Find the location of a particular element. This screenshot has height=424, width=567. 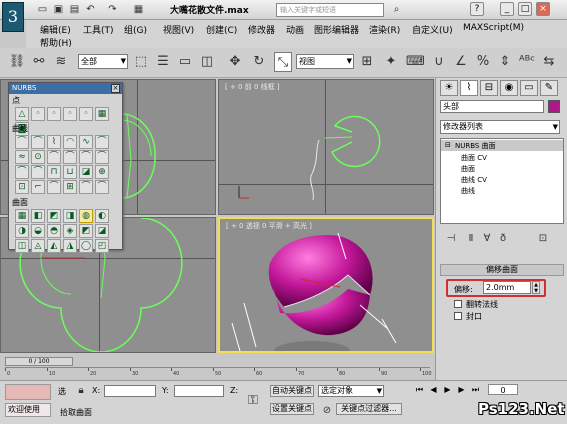

curve-tool-24-icon: ⌒ is located at coordinates (102, 187).